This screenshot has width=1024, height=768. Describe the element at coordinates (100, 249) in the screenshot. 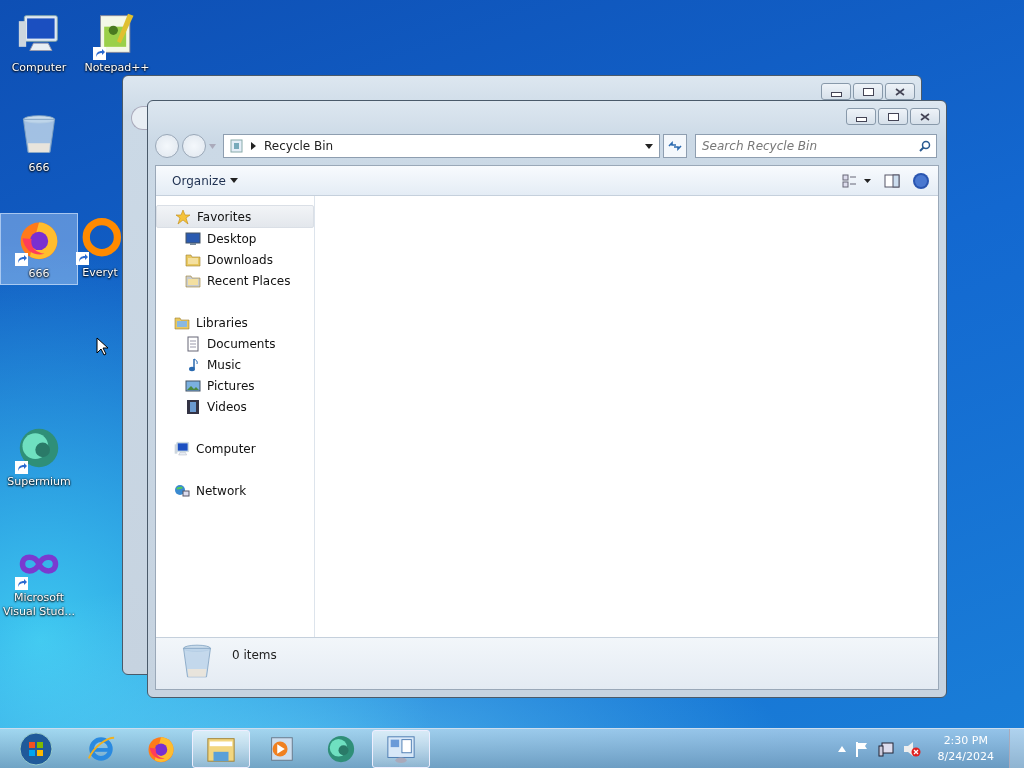

I see `desktop-icon: Everyt` at that location.